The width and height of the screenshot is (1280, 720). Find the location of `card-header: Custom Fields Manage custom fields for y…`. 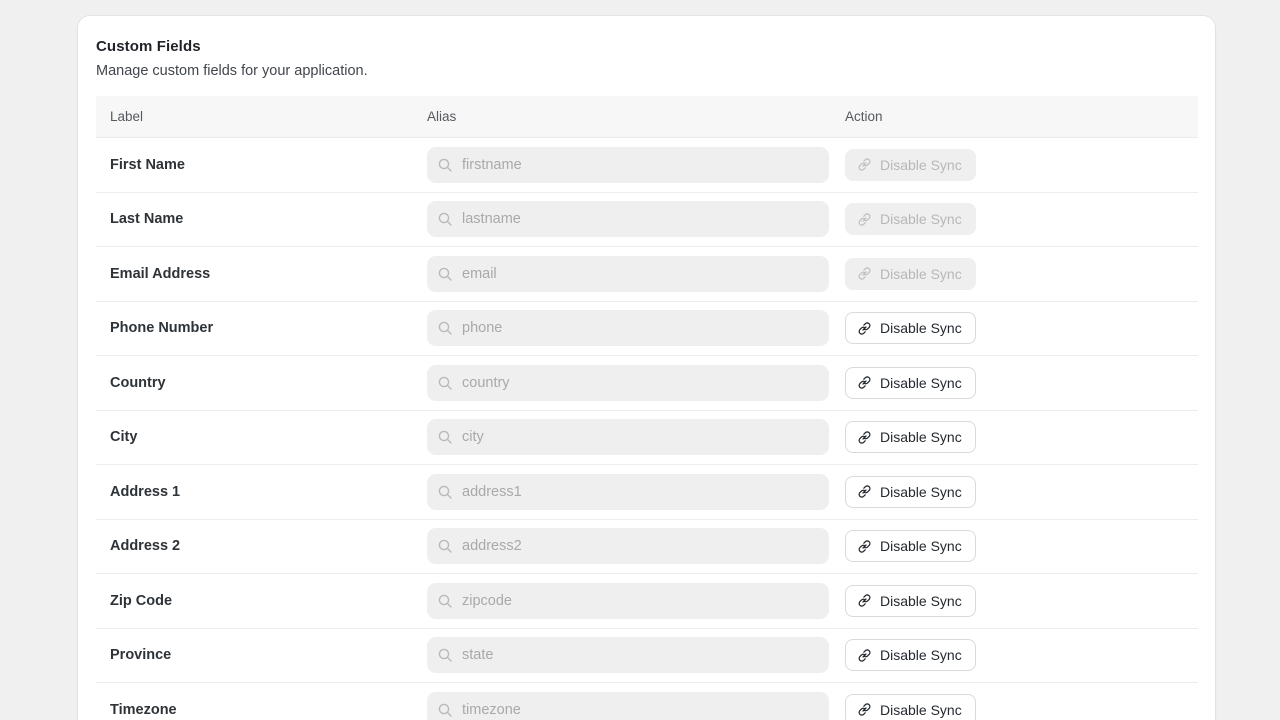

card-header: Custom Fields Manage custom fields for y… is located at coordinates (646, 48).